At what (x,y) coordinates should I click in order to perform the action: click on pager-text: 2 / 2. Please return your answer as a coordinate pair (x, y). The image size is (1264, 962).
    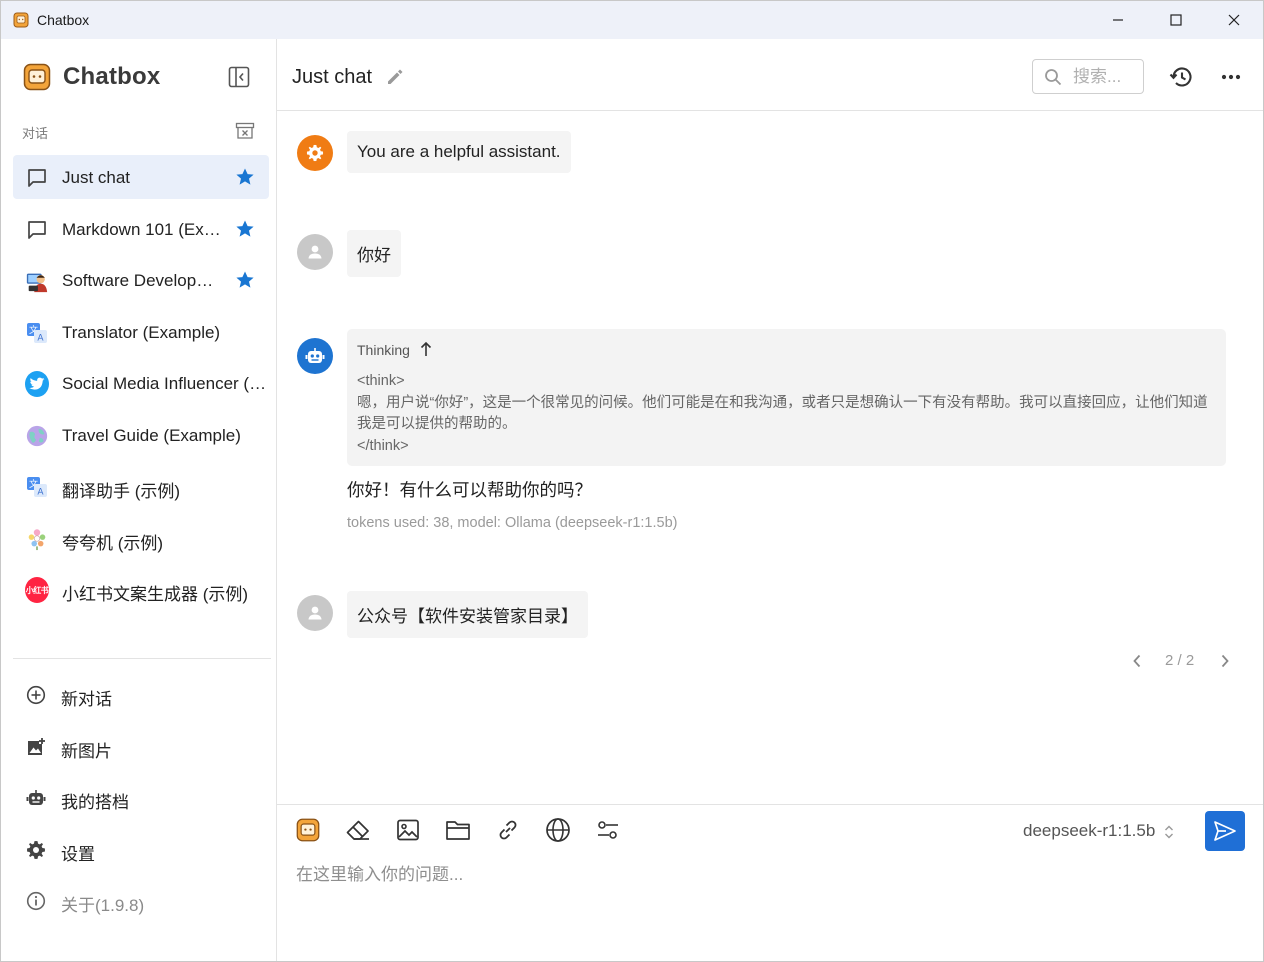
    Looking at the image, I should click on (1180, 660).